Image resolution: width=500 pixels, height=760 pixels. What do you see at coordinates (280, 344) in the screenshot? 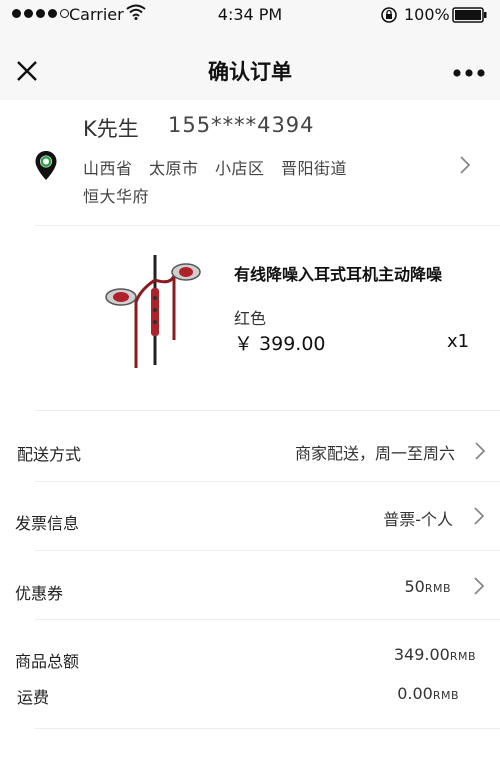
I see `product-price: ￥ 399.00` at bounding box center [280, 344].